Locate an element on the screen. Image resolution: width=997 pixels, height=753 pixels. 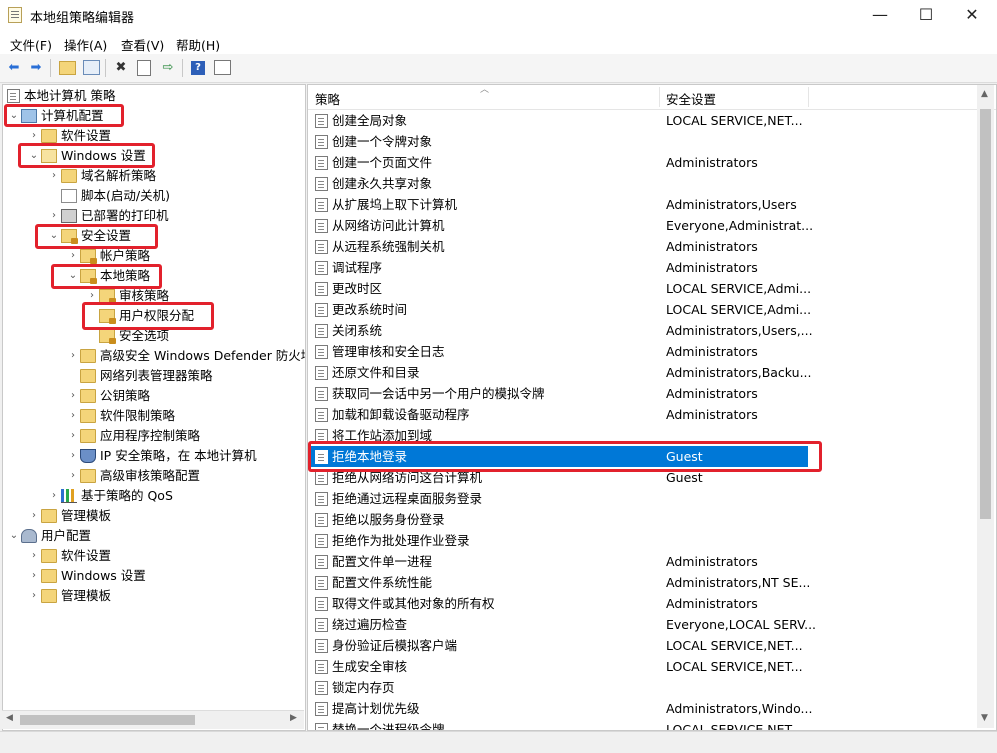
table-row: 创建一个令牌对象 is located at coordinates (558, 141).